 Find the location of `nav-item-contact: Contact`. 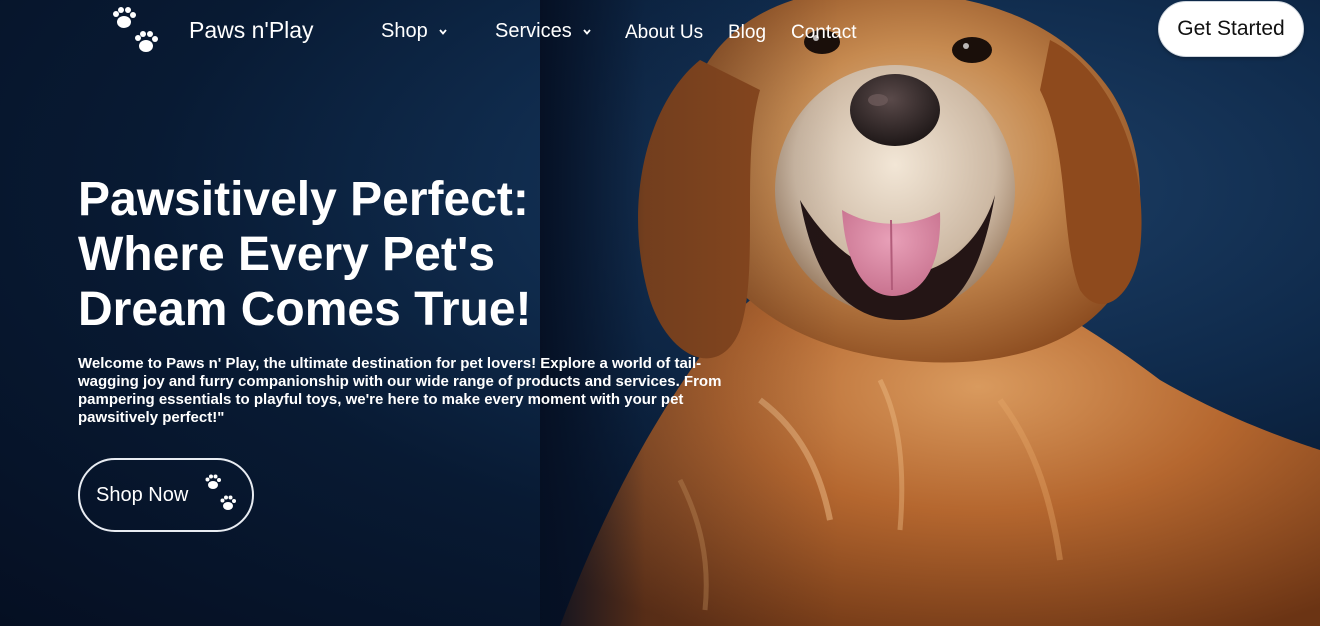

nav-item-contact: Contact is located at coordinates (823, 33).